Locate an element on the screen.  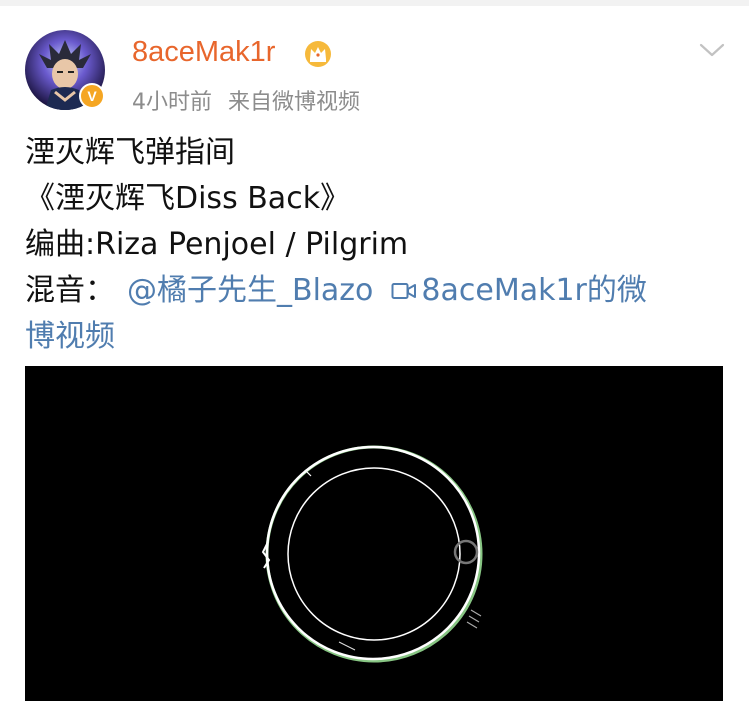
content-line-4: 混音： @橘子先生_Blazo 8aceMak1r的微 is located at coordinates (375, 291).